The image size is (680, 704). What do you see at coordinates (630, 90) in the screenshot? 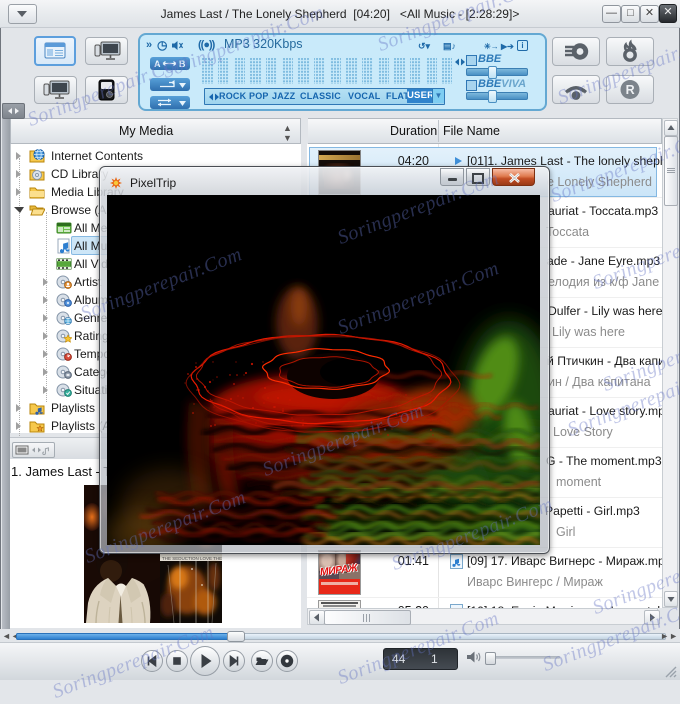
I see `svg-text: R` at bounding box center [630, 90].